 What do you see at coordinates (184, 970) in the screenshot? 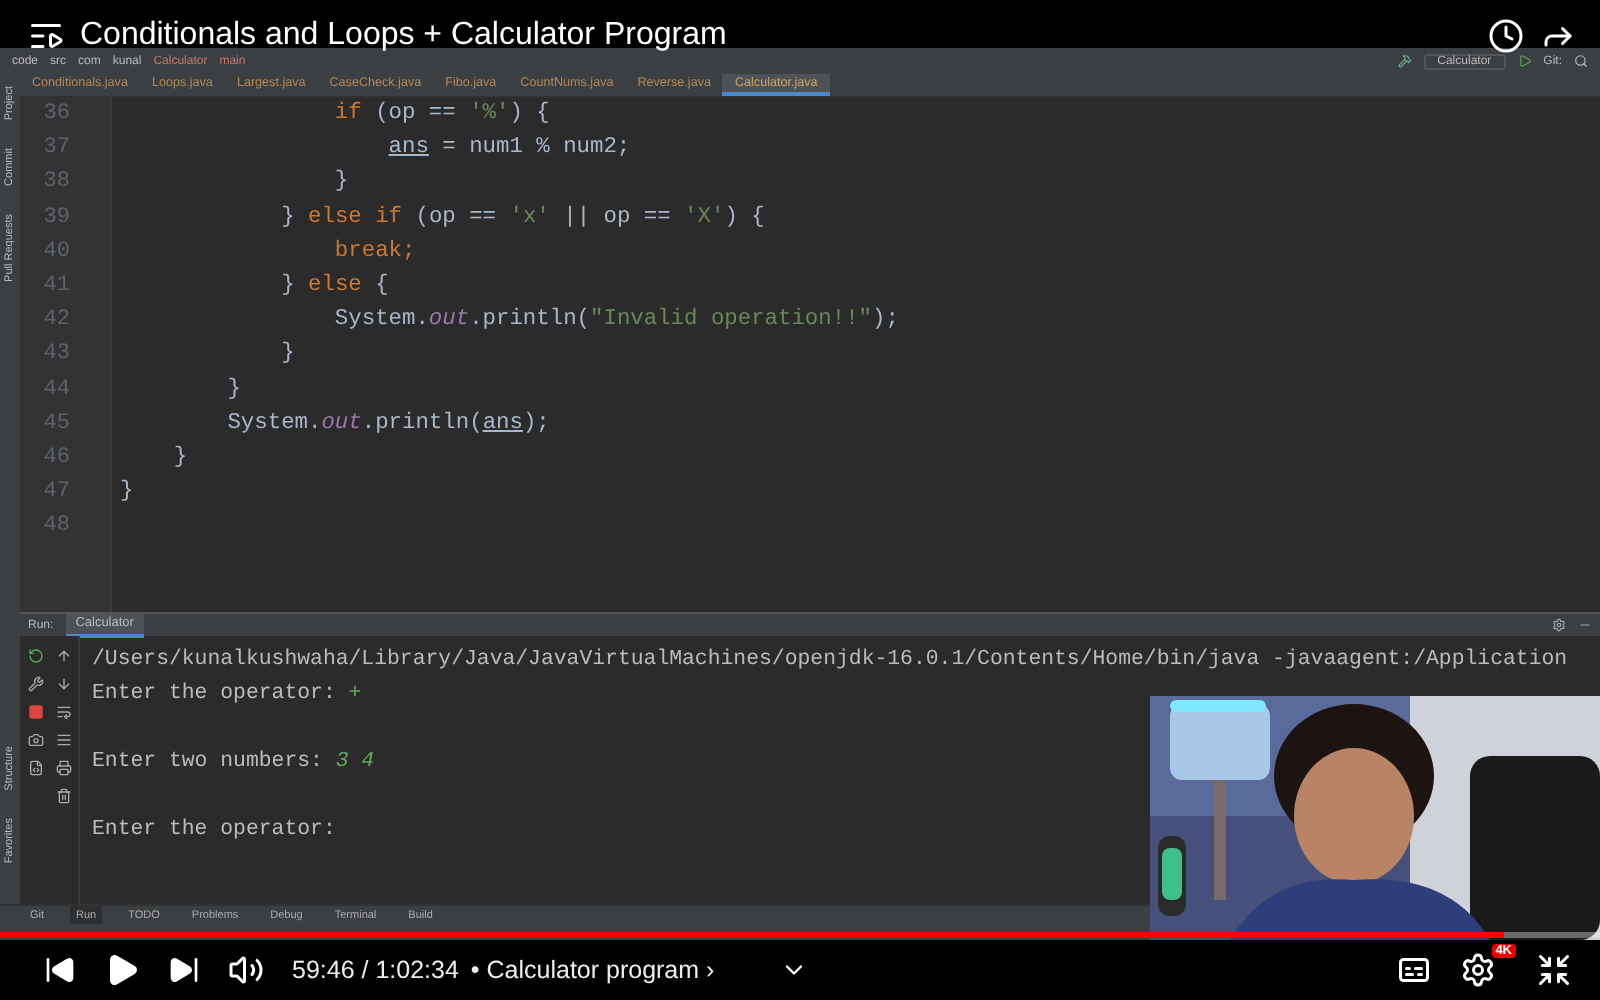
I see `next-button` at bounding box center [184, 970].